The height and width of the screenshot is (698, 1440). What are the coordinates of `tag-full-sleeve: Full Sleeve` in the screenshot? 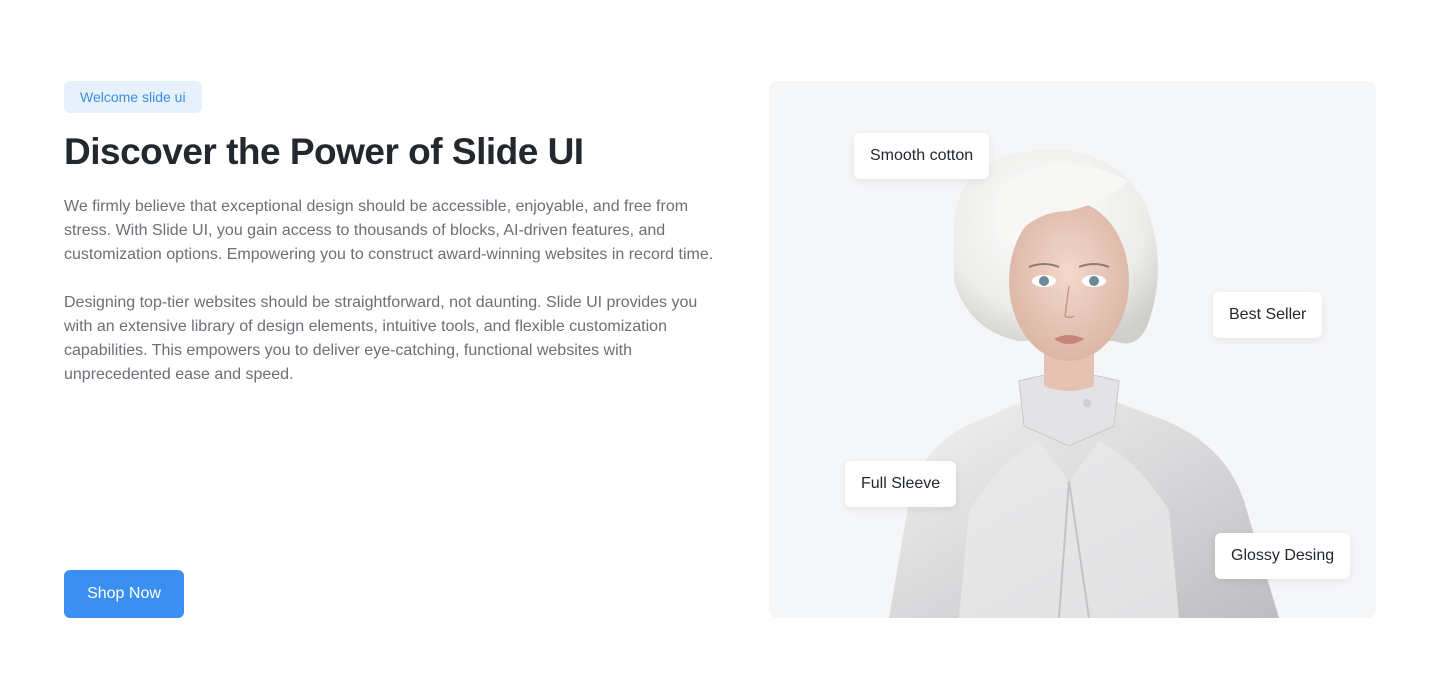 It's located at (901, 484).